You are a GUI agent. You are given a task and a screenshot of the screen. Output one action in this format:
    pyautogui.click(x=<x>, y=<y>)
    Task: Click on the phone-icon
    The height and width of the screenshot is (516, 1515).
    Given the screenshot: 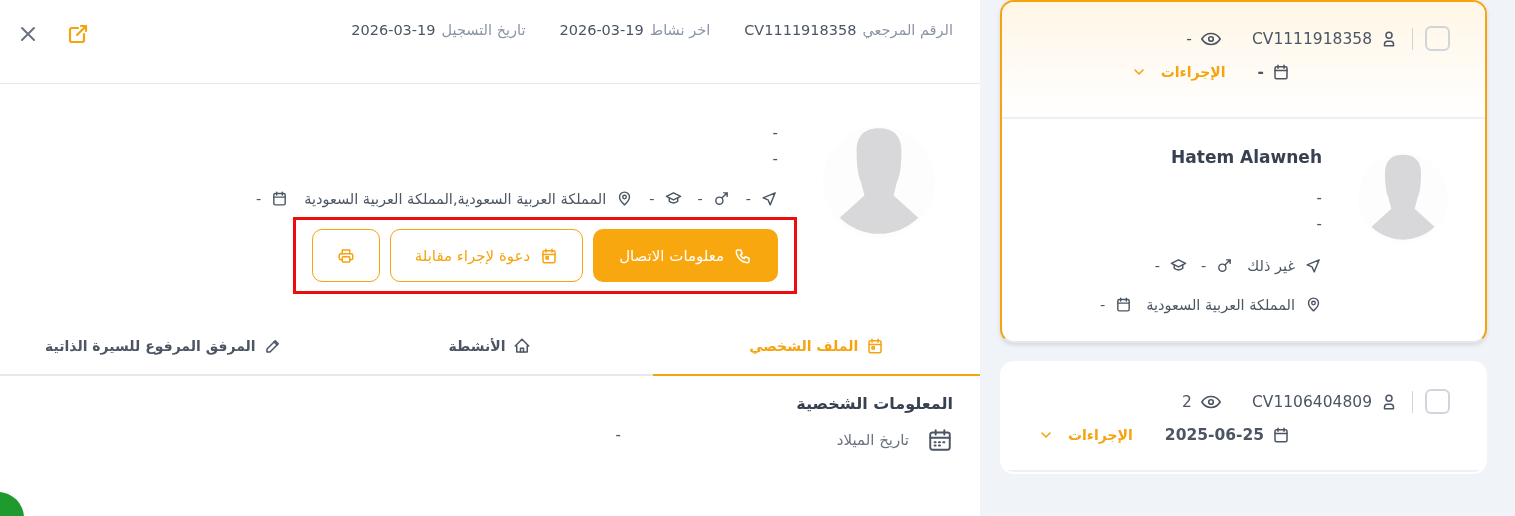 What is the action you would take?
    pyautogui.click(x=743, y=255)
    